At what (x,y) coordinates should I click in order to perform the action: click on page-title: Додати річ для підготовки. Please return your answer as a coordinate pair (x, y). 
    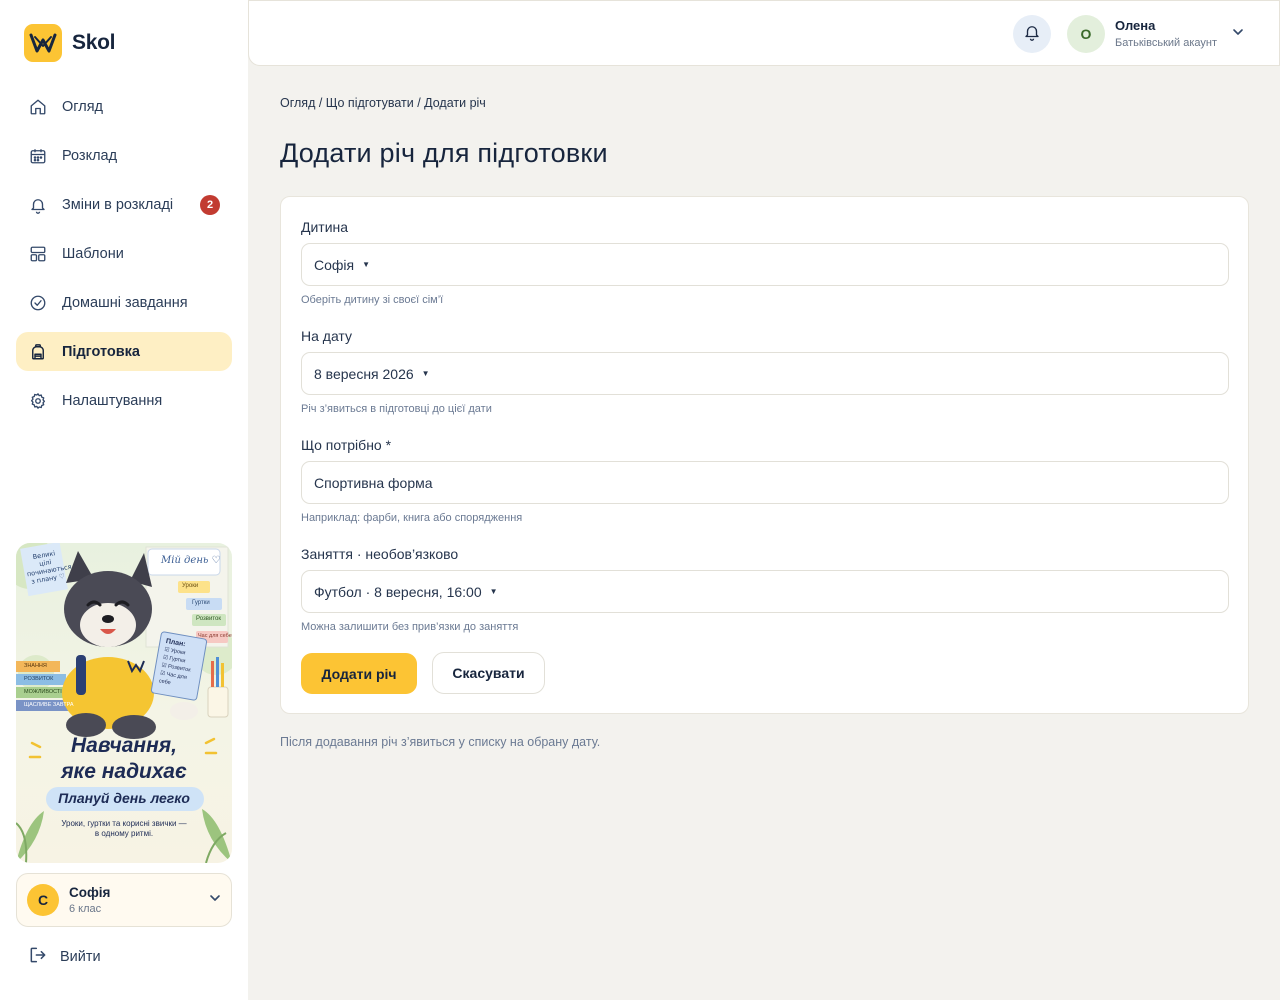
    Looking at the image, I should click on (444, 153).